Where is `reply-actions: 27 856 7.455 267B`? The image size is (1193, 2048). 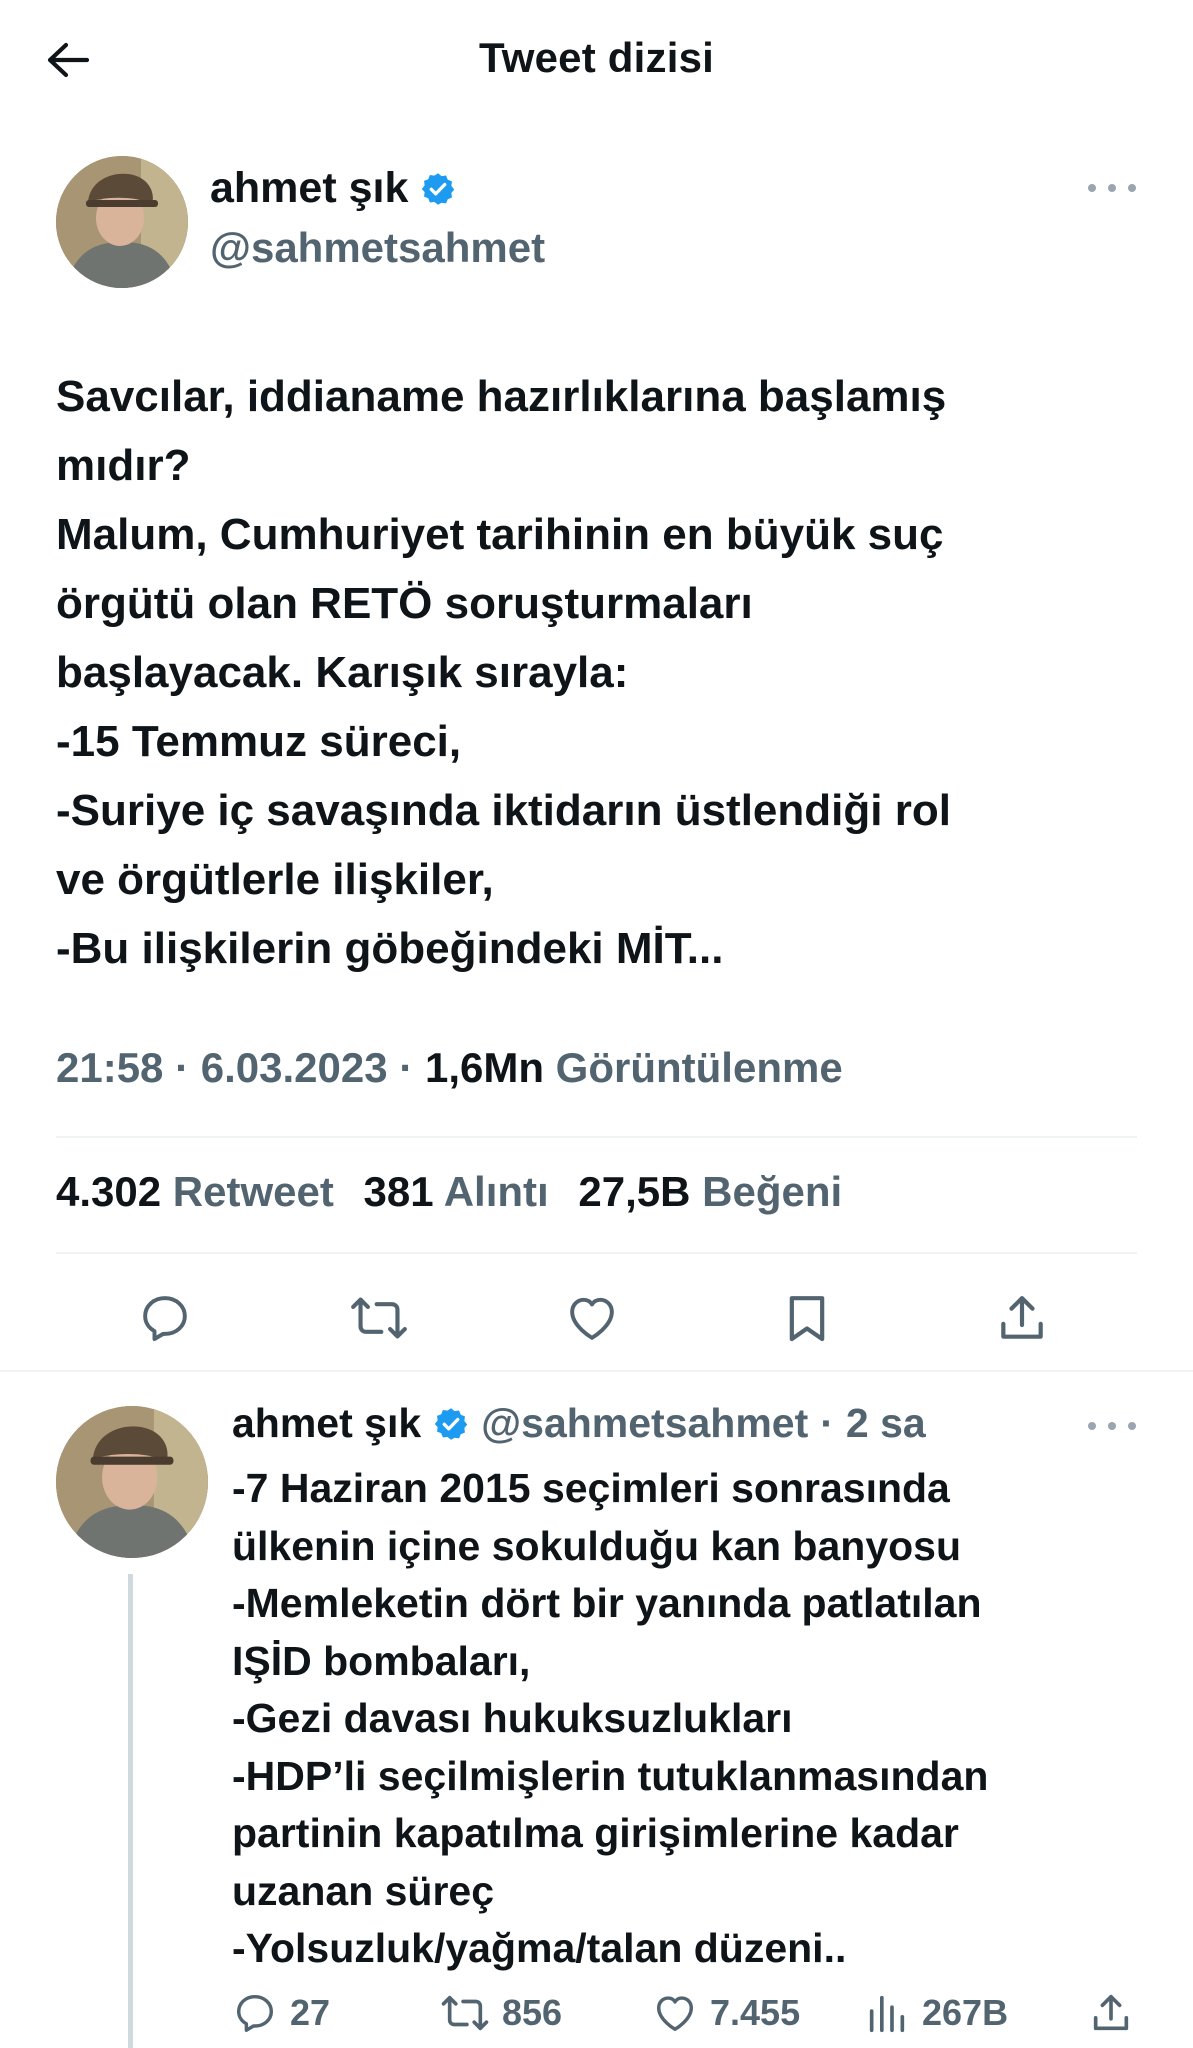
reply-actions: 27 856 7.455 267B is located at coordinates (697, 2018).